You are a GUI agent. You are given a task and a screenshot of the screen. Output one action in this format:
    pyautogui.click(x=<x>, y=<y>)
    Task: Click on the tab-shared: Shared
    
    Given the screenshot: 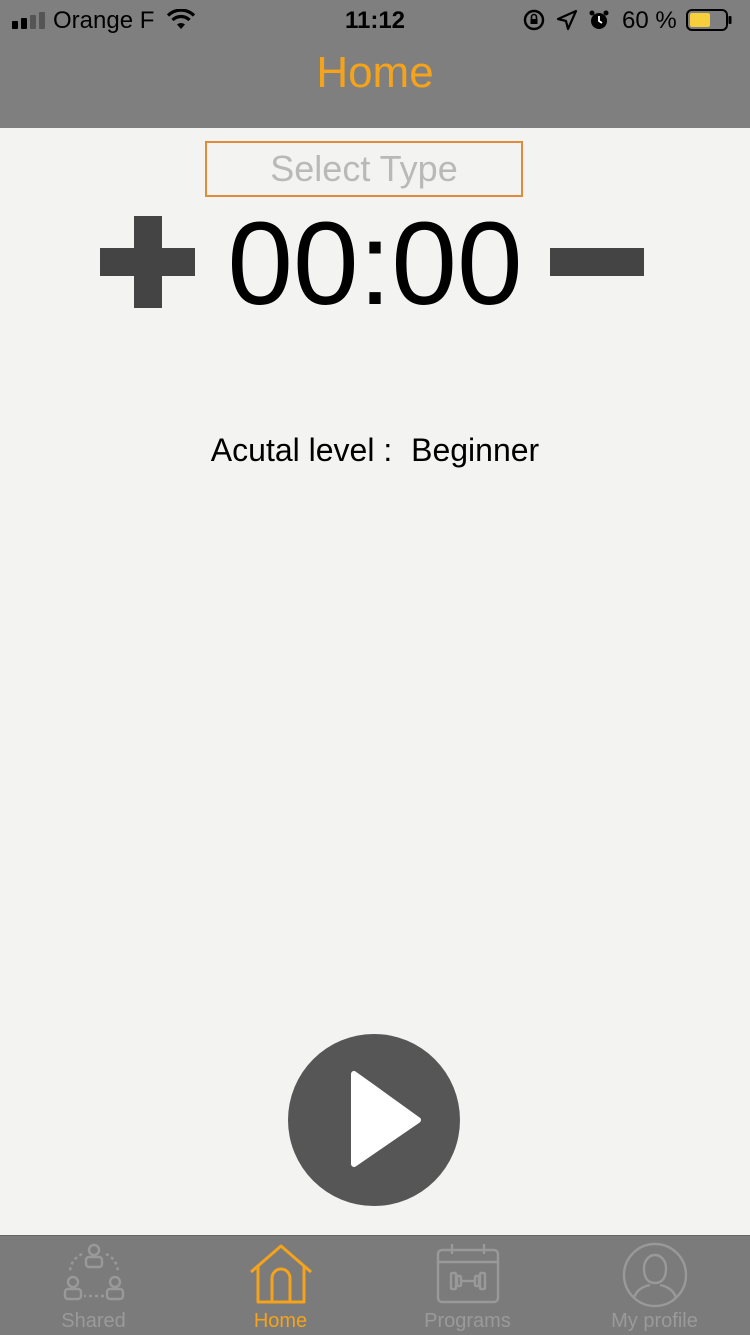 What is the action you would take?
    pyautogui.click(x=93, y=1285)
    